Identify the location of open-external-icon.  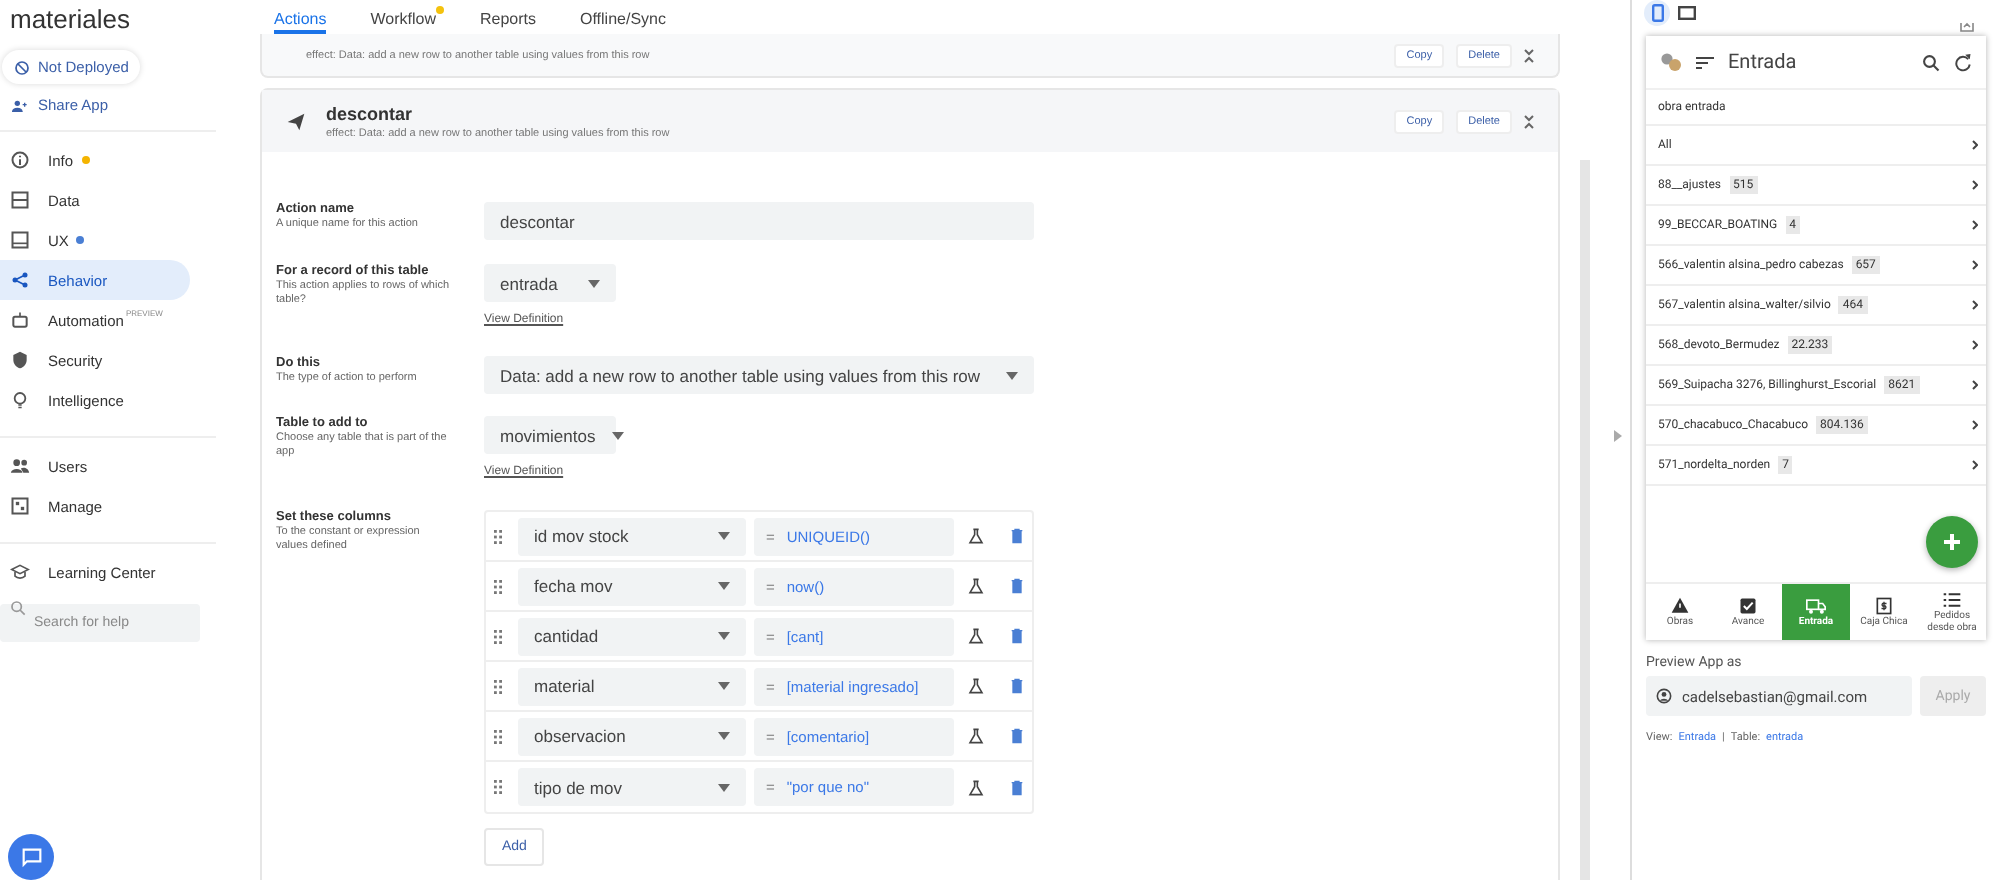
(1967, 26).